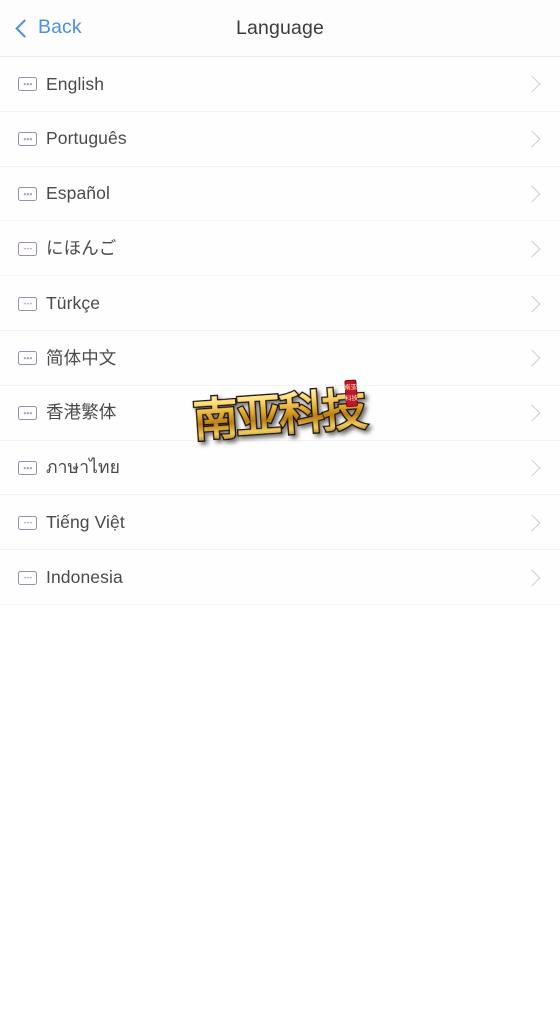 The height and width of the screenshot is (1024, 560). Describe the element at coordinates (85, 522) in the screenshot. I see `language-list-item-label: Tiếng Việt` at that location.